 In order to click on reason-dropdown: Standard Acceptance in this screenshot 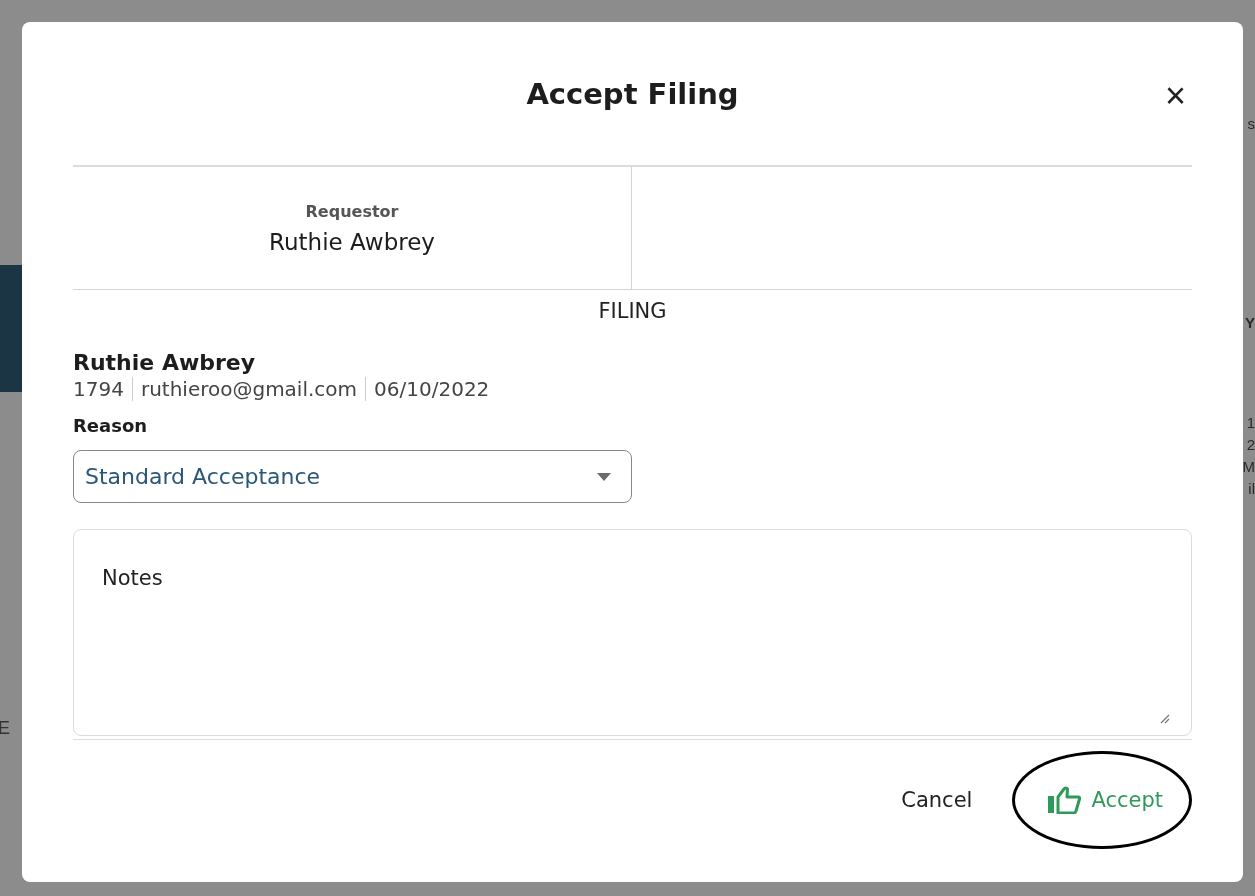, I will do `click(352, 476)`.